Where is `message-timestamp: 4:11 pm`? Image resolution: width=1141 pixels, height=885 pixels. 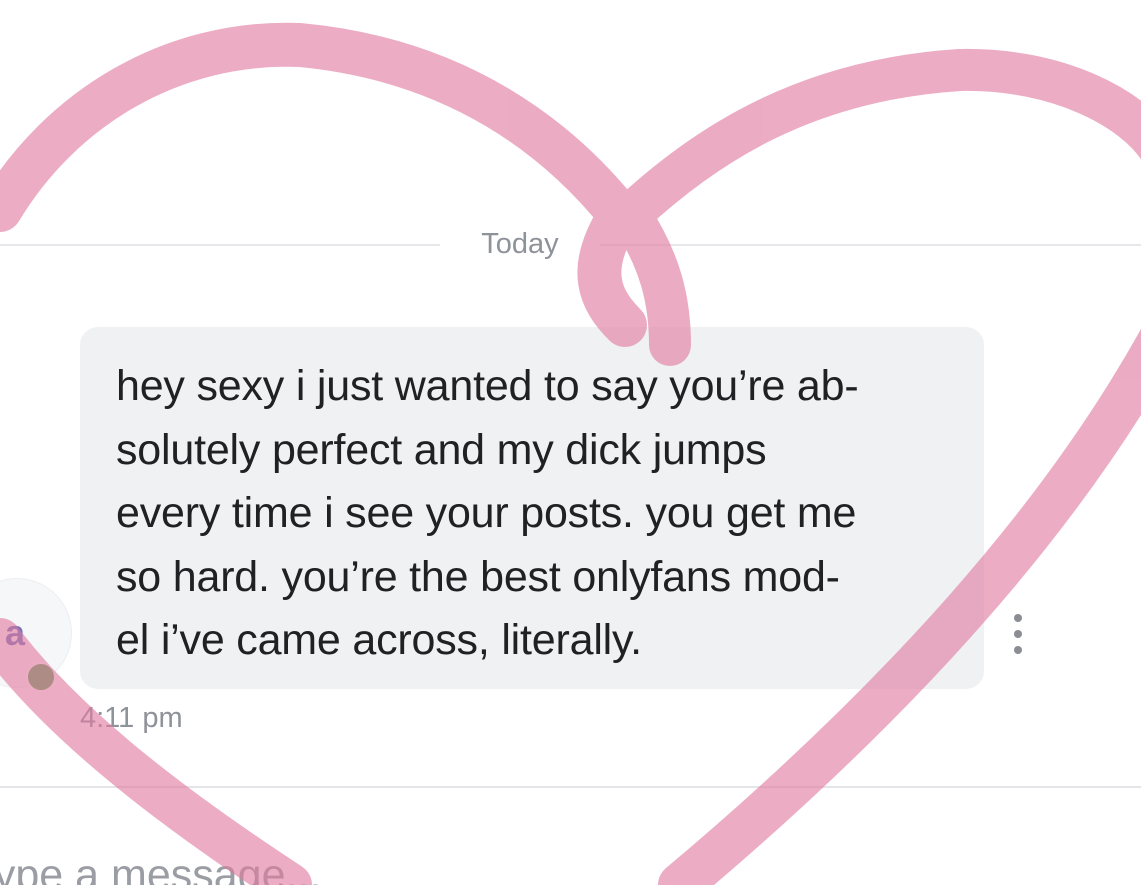 message-timestamp: 4:11 pm is located at coordinates (131, 718).